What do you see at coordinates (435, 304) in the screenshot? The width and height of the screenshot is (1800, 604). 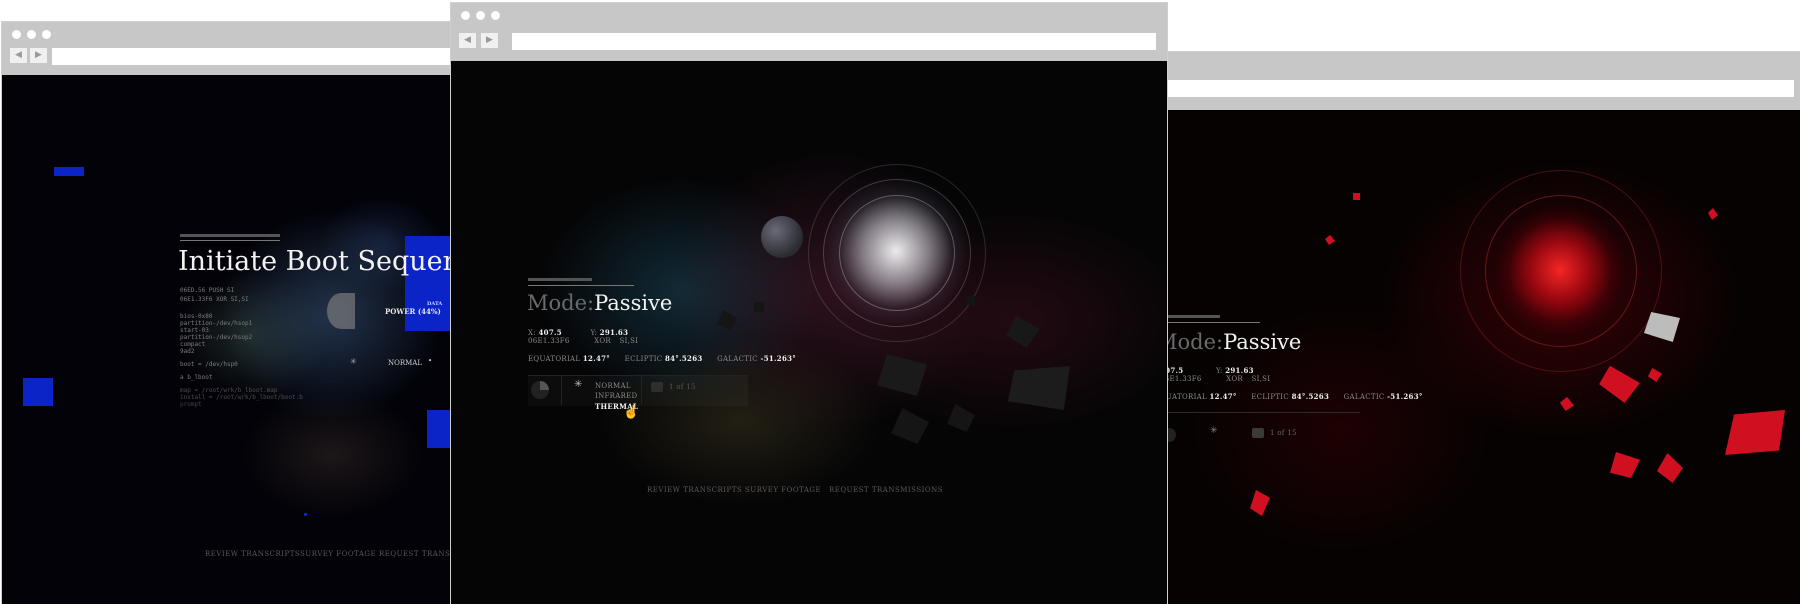 I see `data-label: DATA` at bounding box center [435, 304].